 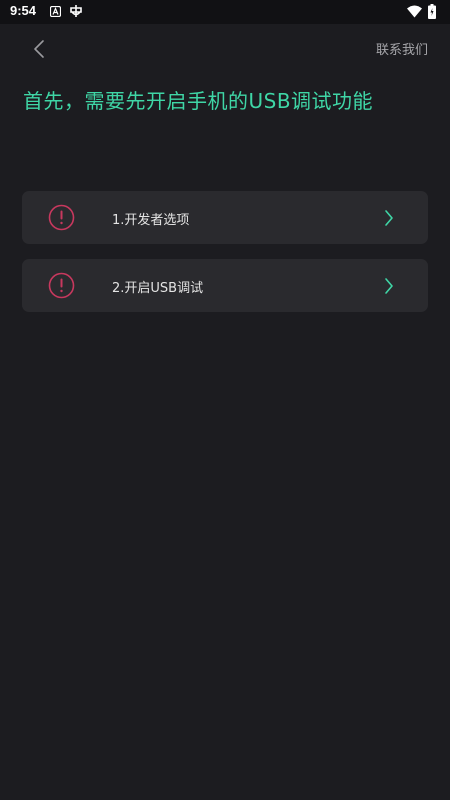 What do you see at coordinates (225, 217) in the screenshot?
I see `step-developer-options: 1.开发者选项` at bounding box center [225, 217].